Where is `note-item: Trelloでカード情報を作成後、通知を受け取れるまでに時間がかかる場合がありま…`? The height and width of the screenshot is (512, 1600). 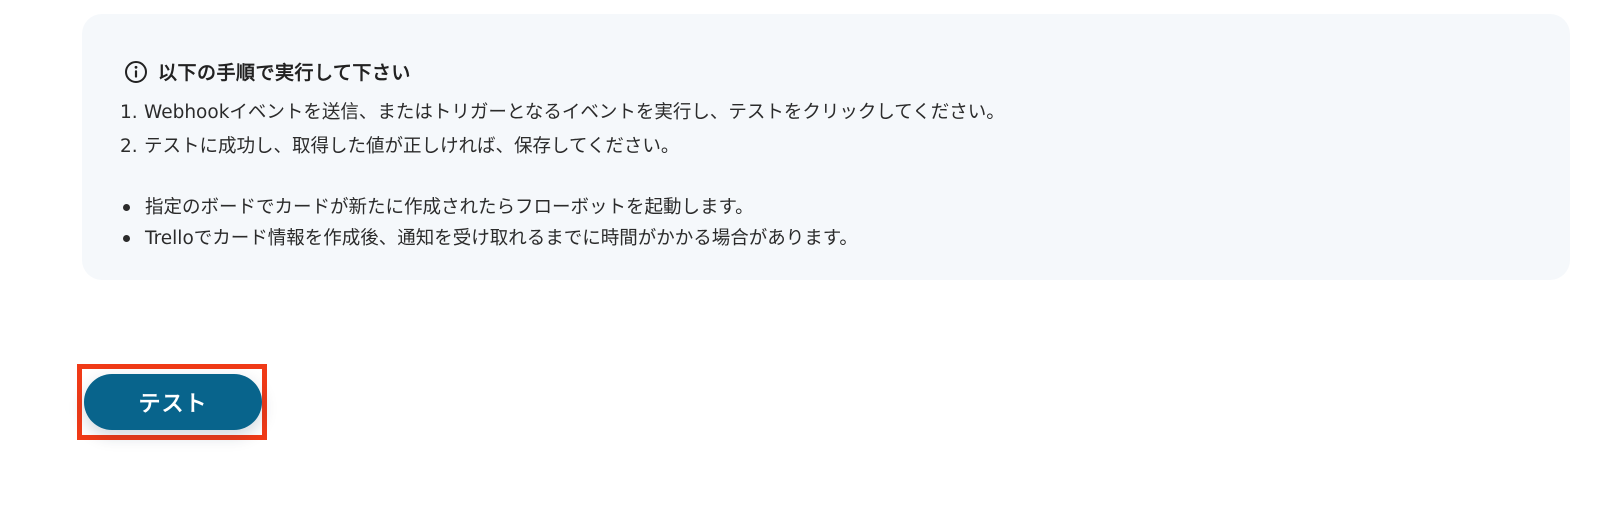
note-item: Trelloでカード情報を作成後、通知を受け取れるまでに時間がかかる場合がありま… is located at coordinates (489, 238).